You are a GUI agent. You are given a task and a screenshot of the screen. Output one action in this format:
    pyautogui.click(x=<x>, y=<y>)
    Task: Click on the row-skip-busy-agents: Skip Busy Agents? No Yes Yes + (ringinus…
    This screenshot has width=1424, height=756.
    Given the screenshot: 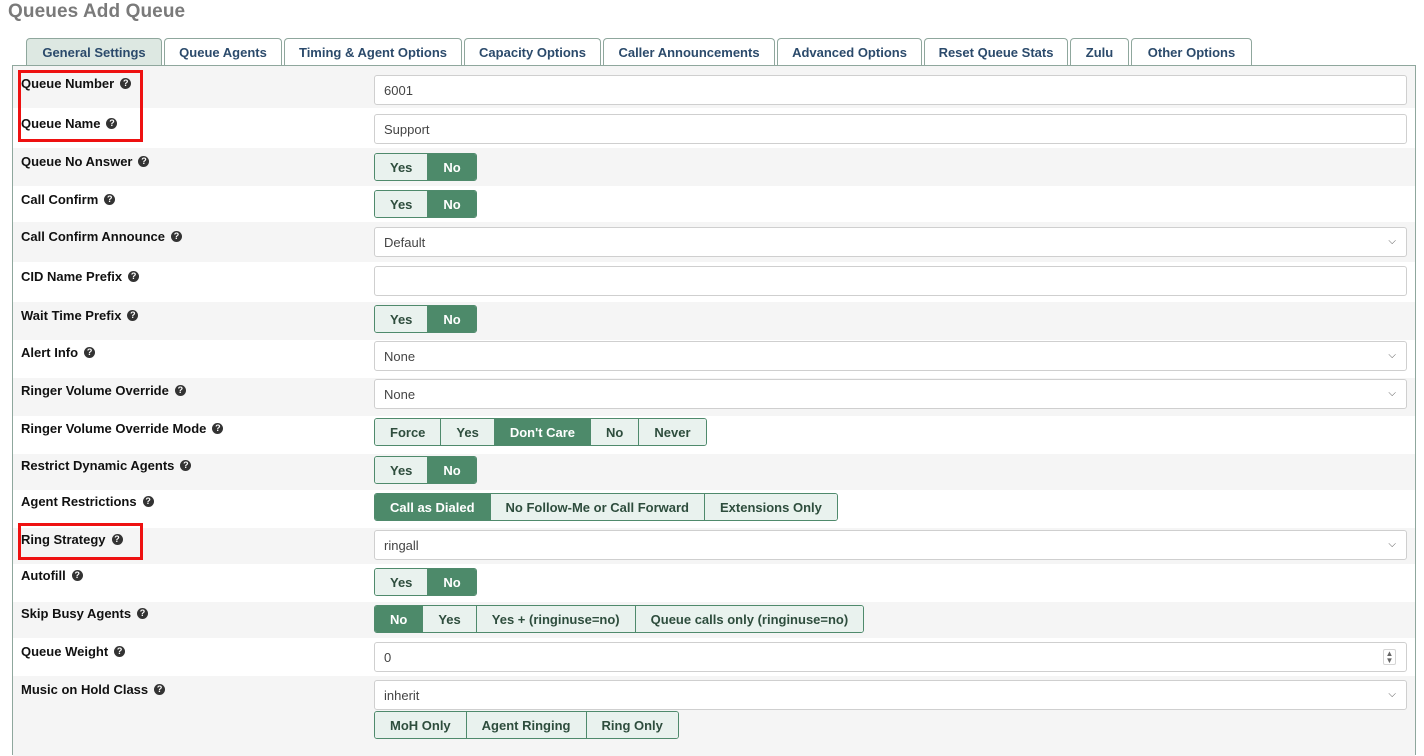 What is the action you would take?
    pyautogui.click(x=714, y=620)
    